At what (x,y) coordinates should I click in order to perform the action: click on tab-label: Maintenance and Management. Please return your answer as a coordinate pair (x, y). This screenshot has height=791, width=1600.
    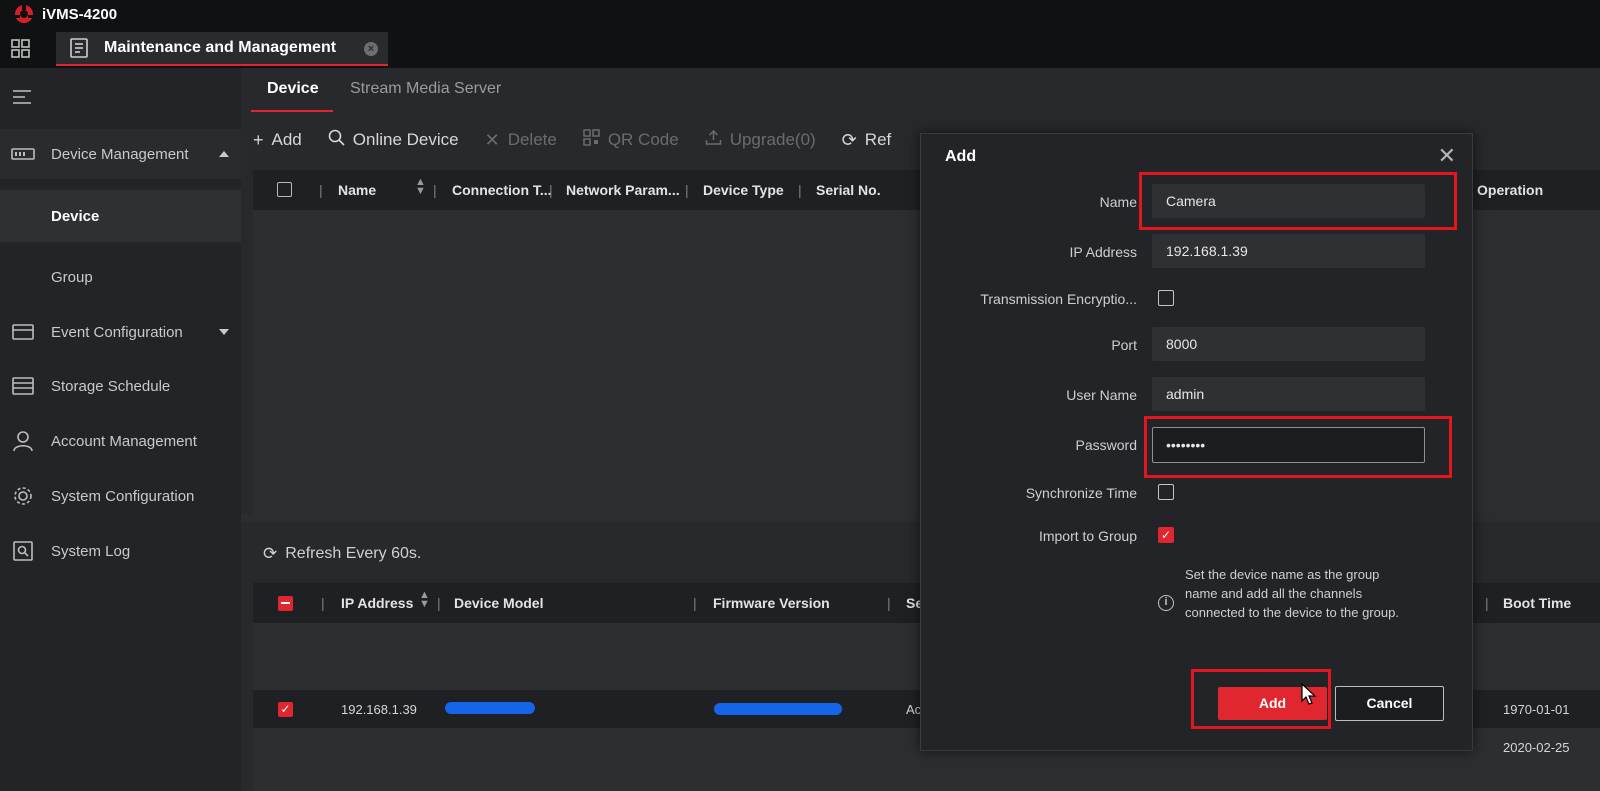
    Looking at the image, I should click on (220, 47).